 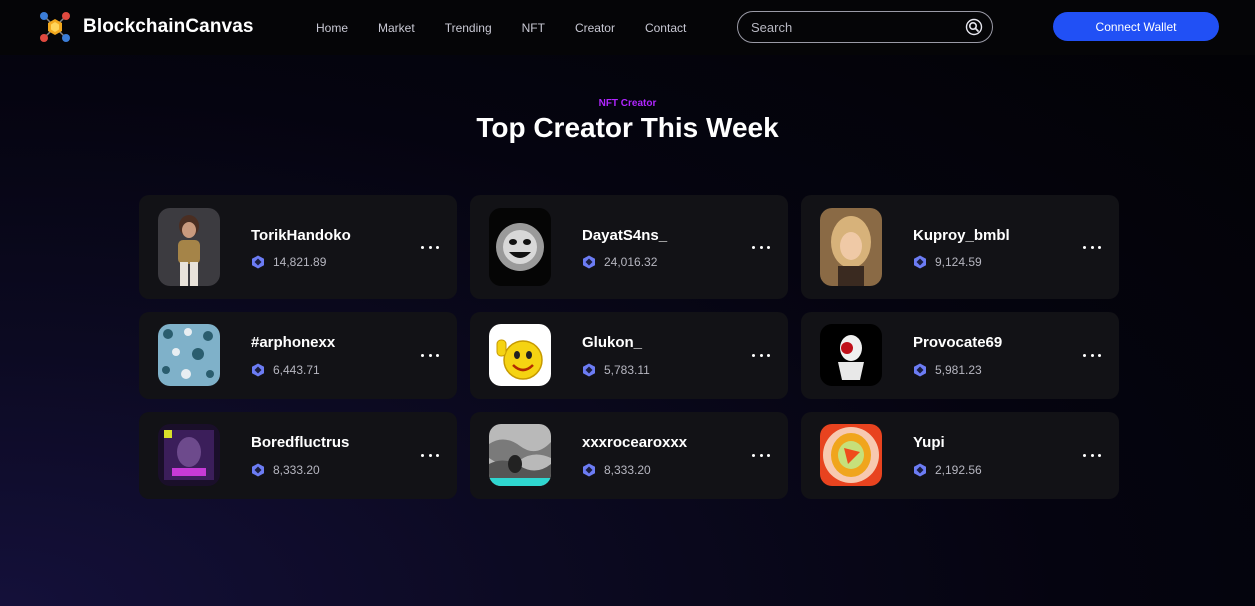 I want to click on nav-market: Market, so click(x=396, y=28).